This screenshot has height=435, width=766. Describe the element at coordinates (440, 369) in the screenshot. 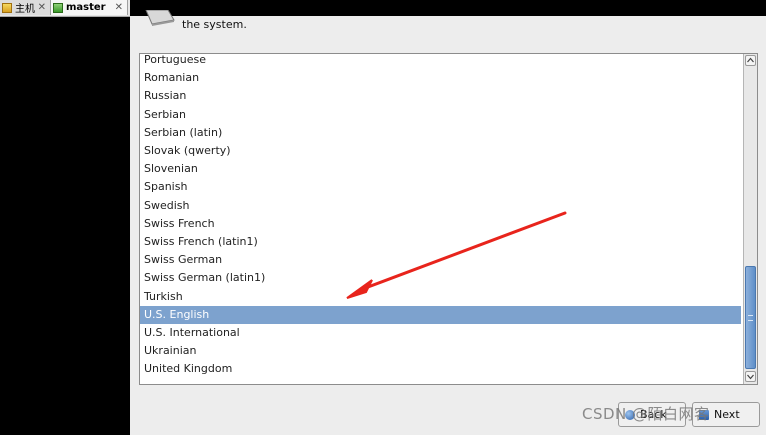

I see `language-list-item: United Kingdom` at that location.